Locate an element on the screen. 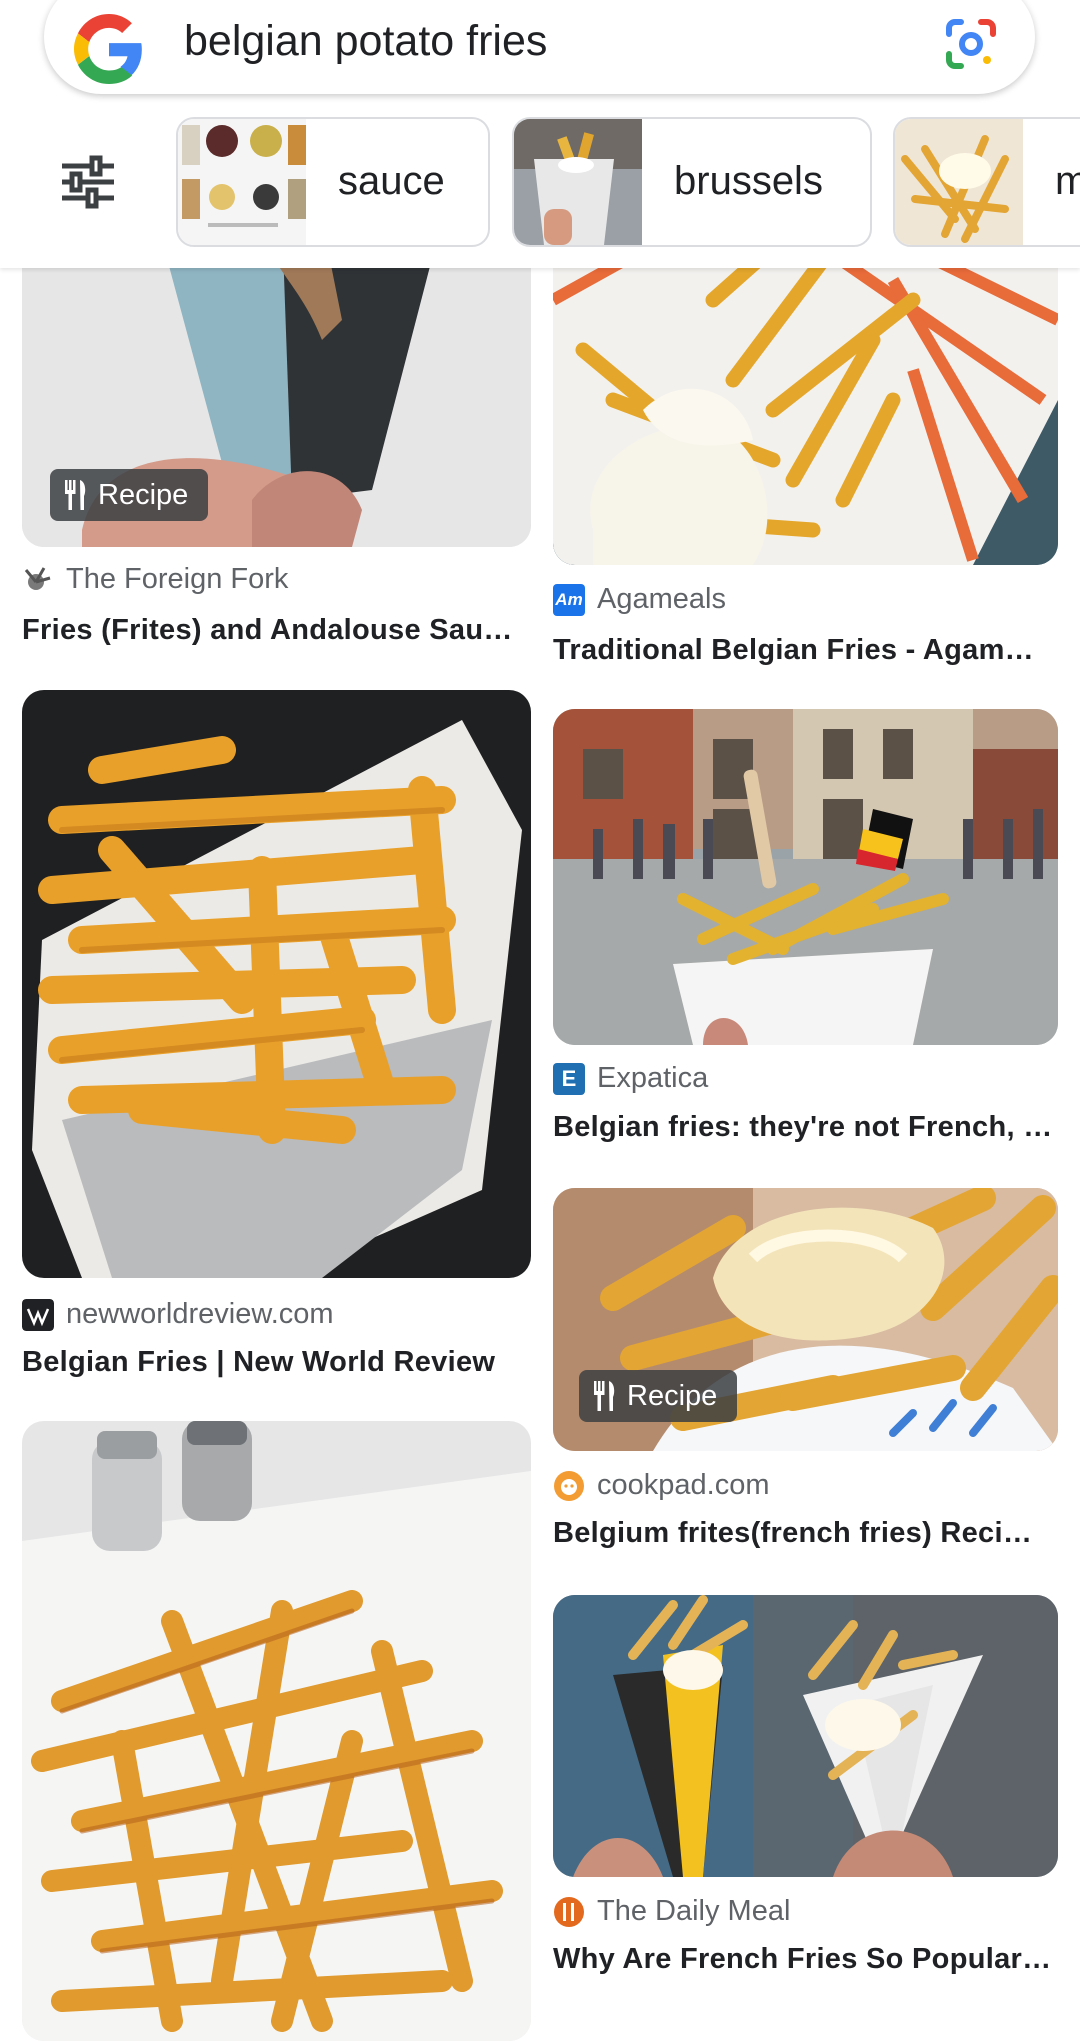  result-source: cookpad.com is located at coordinates (661, 1485).